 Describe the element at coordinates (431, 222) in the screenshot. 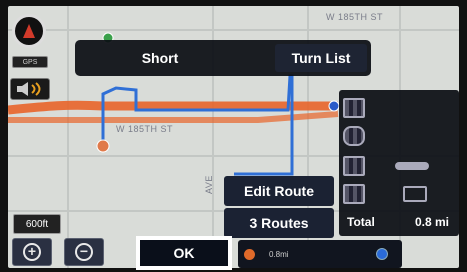

I see `total-value: 0.8 mi` at that location.